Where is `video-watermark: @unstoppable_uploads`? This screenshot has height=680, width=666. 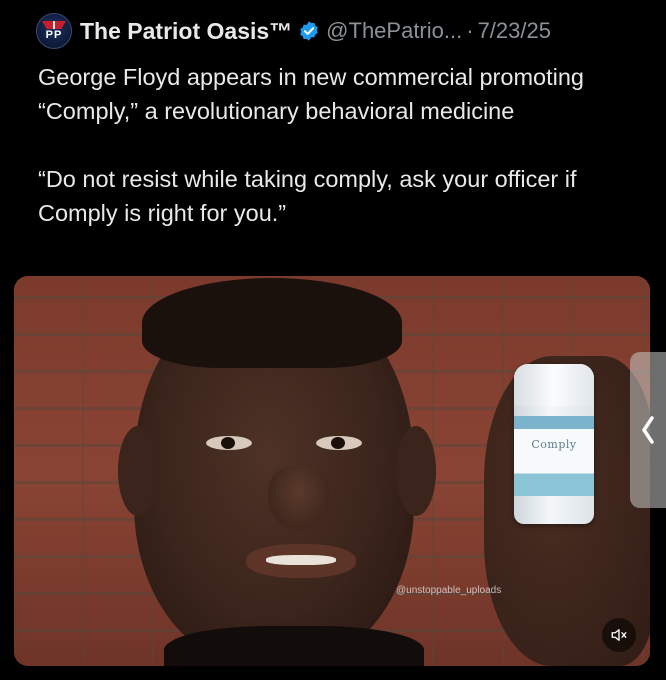
video-watermark: @unstoppable_uploads is located at coordinates (449, 590).